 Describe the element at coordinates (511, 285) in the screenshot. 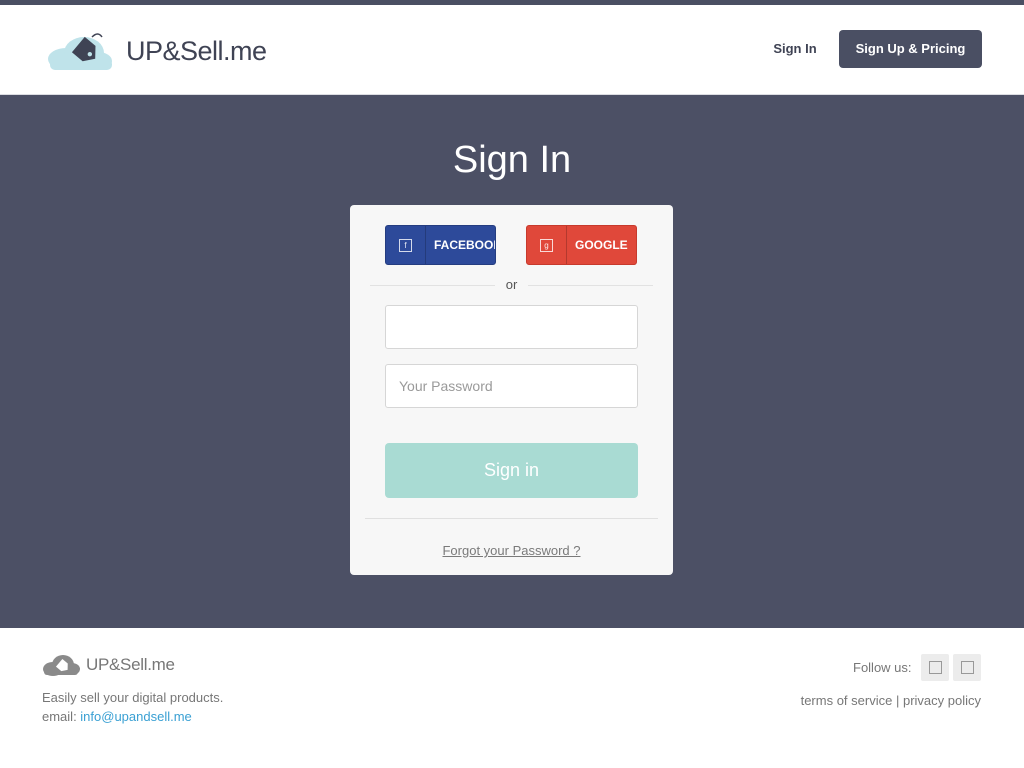

I see `or-separator: or` at that location.